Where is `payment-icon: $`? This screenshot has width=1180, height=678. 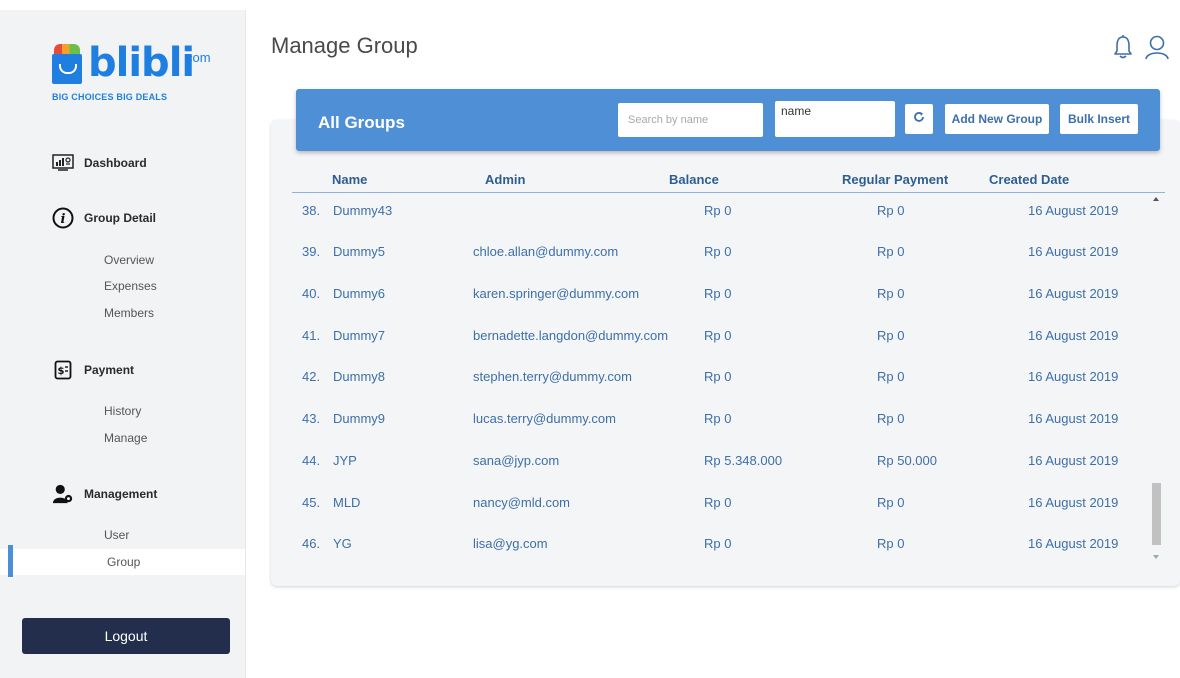 payment-icon: $ is located at coordinates (63, 370).